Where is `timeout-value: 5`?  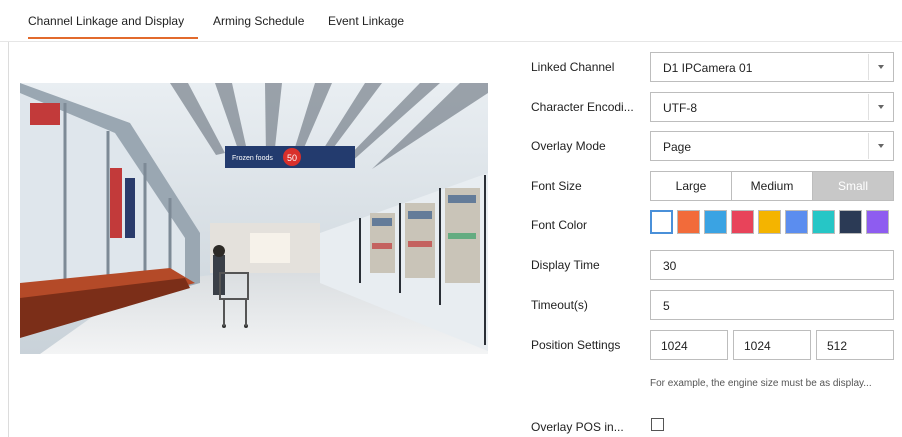
timeout-value: 5 is located at coordinates (666, 306).